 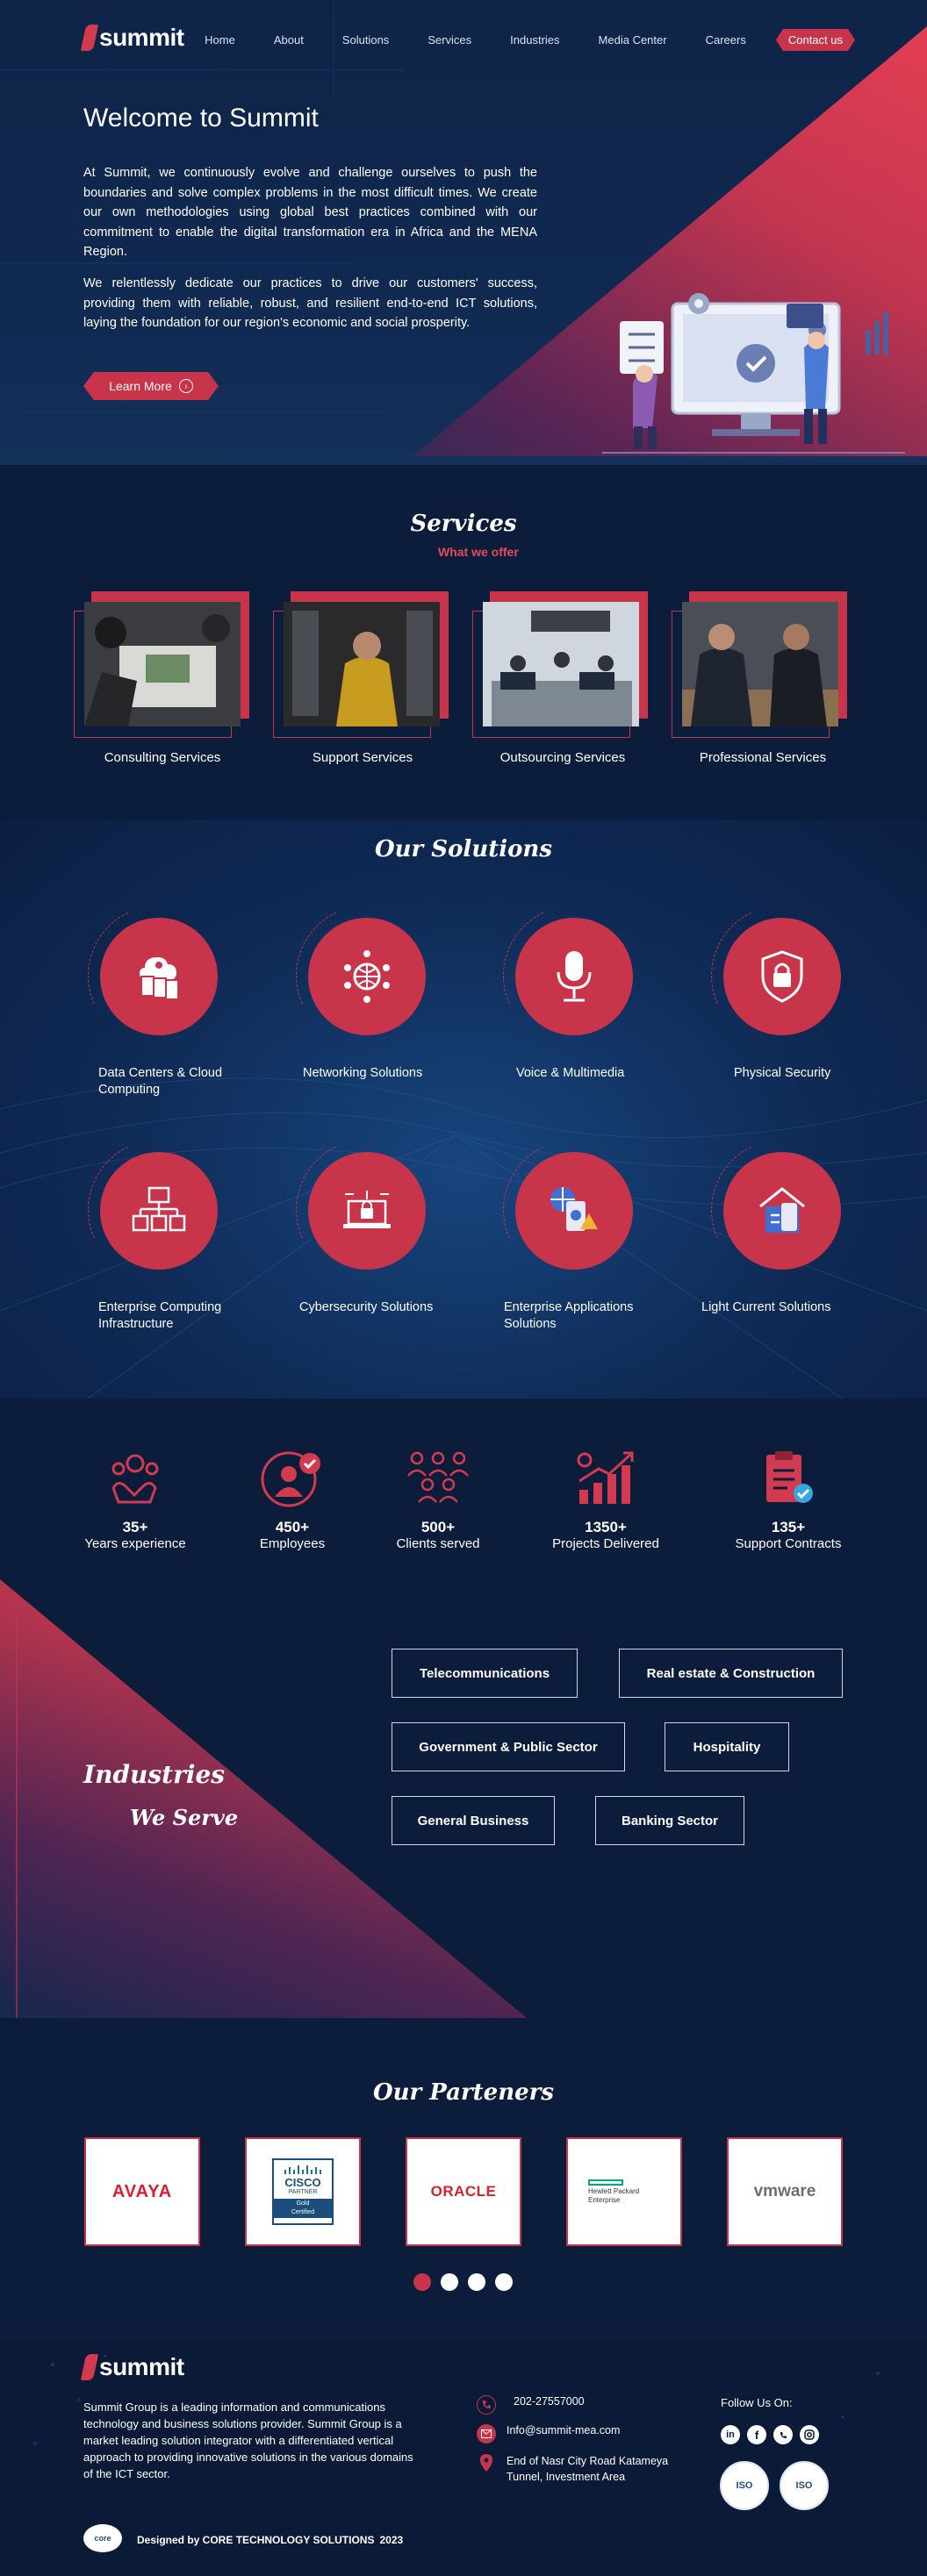 What do you see at coordinates (731, 1673) in the screenshot?
I see `industry-real-estate: Real estate & Construction` at bounding box center [731, 1673].